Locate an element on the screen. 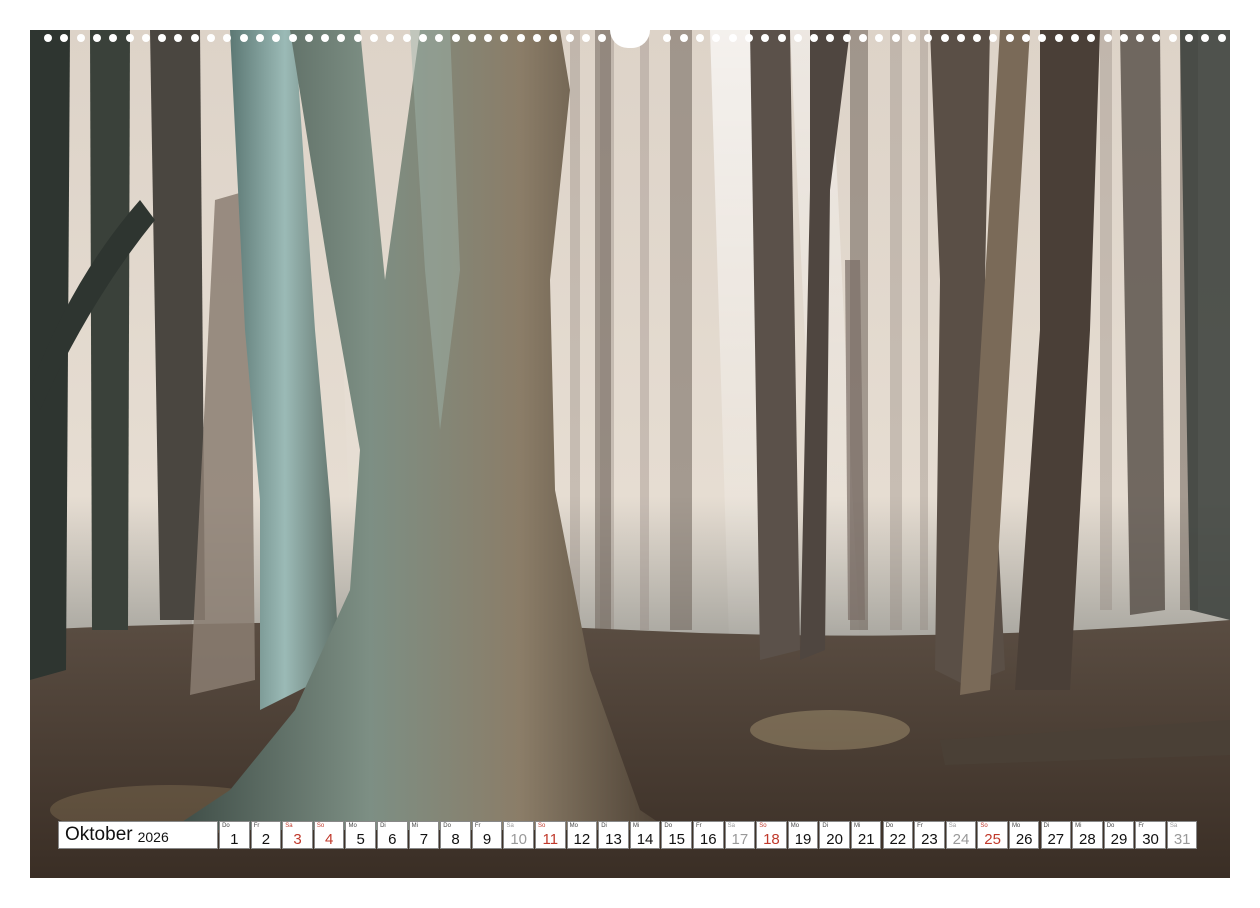 This screenshot has width=1260, height=908. day-number: 17 is located at coordinates (740, 839).